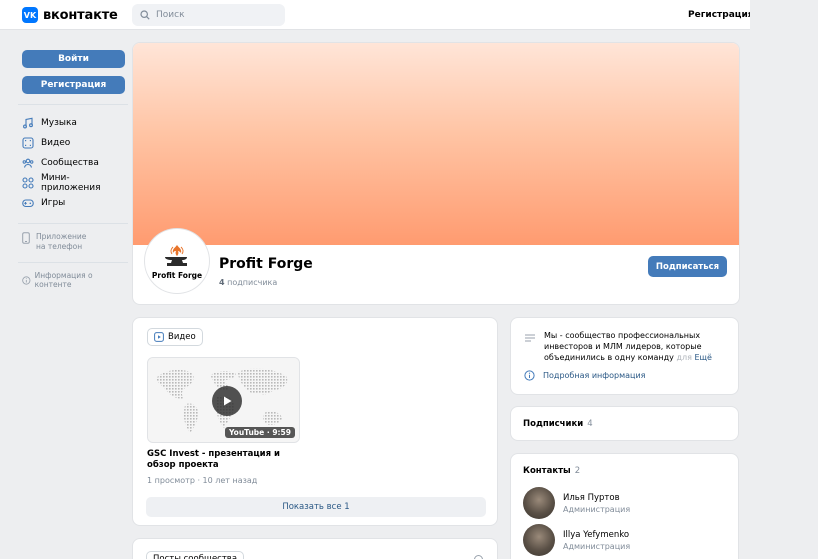  What do you see at coordinates (73, 85) in the screenshot?
I see `register-button: Регистрация` at bounding box center [73, 85].